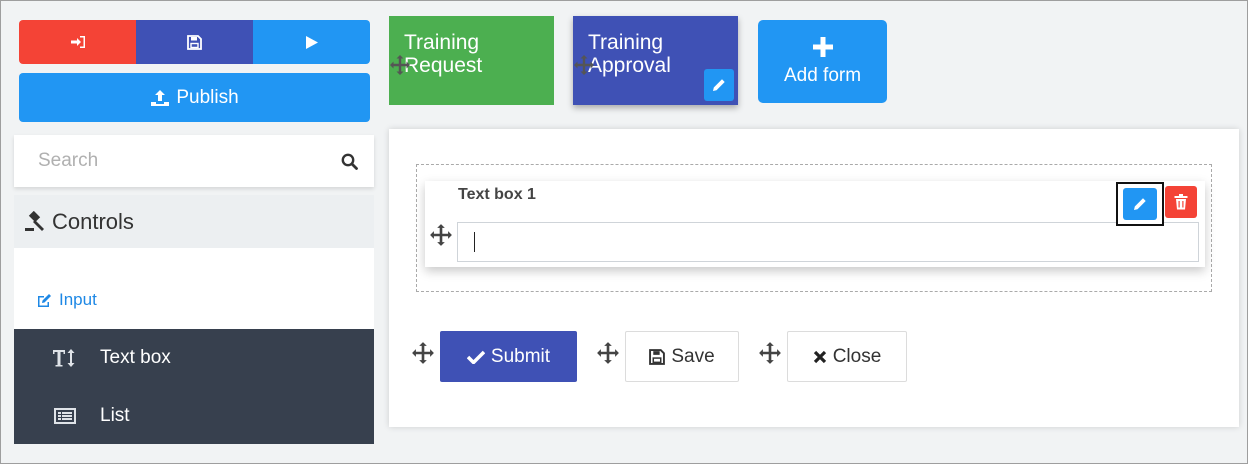 Image resolution: width=1248 pixels, height=464 pixels. What do you see at coordinates (34, 220) in the screenshot?
I see `gavel-icon` at bounding box center [34, 220].